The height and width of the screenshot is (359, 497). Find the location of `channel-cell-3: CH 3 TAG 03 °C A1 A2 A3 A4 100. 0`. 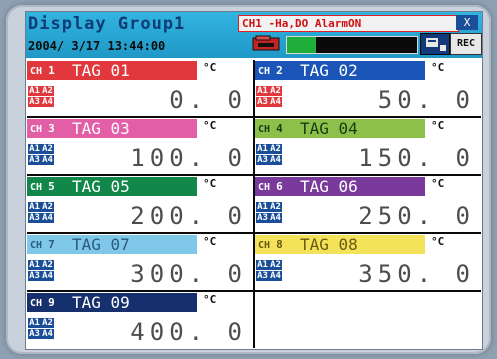

channel-cell-3: CH 3 TAG 03 °C A1 A2 A3 A4 100. 0 is located at coordinates (140, 146).